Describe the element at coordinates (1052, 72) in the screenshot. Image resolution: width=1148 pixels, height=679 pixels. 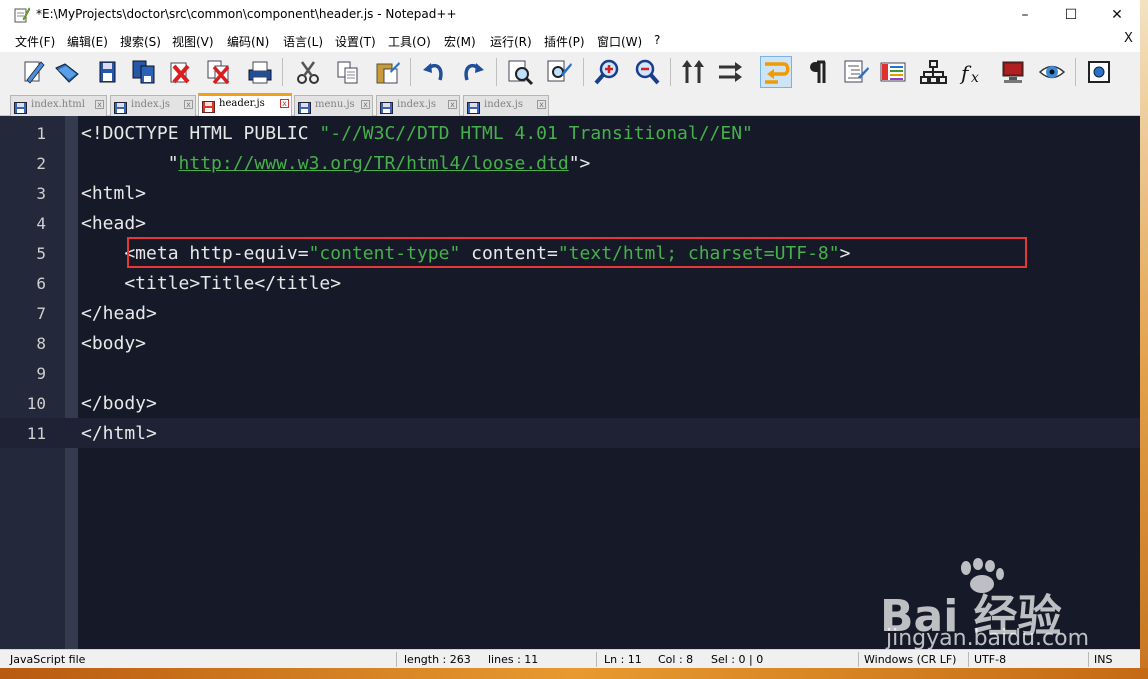
I see `eye-icon` at that location.